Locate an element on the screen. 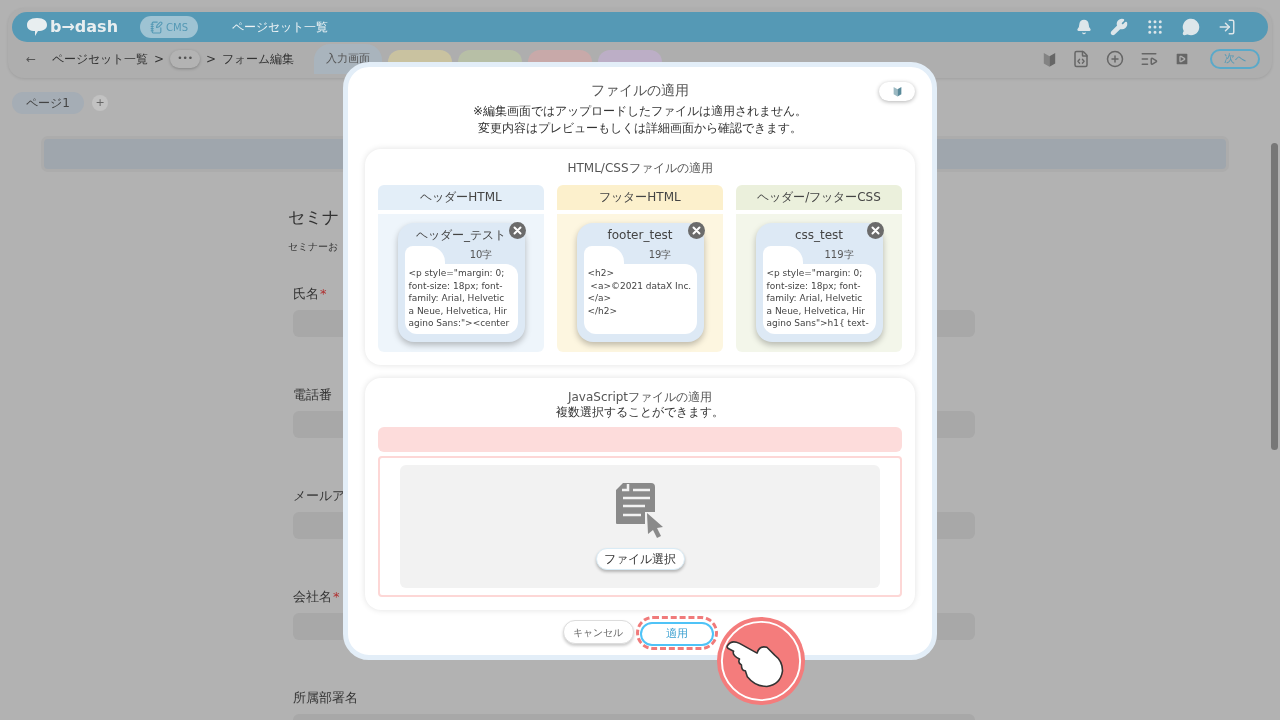 The height and width of the screenshot is (720, 1280). column-heading: フッターHTML is located at coordinates (640, 197).